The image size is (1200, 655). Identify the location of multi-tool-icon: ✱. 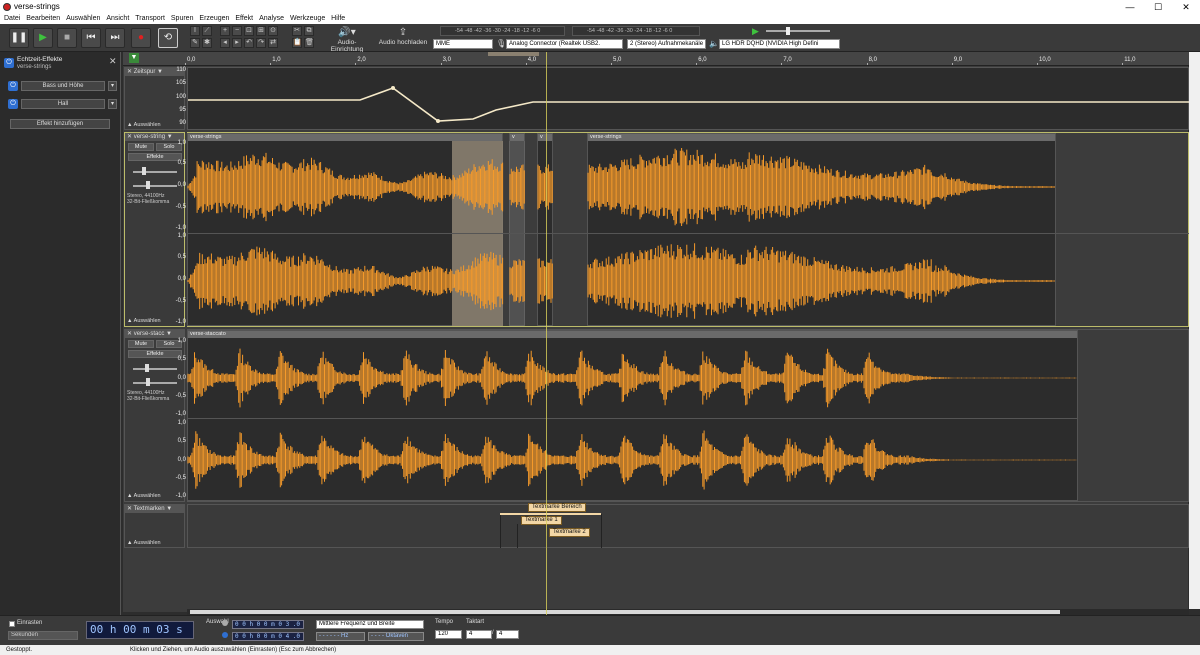
(207, 43).